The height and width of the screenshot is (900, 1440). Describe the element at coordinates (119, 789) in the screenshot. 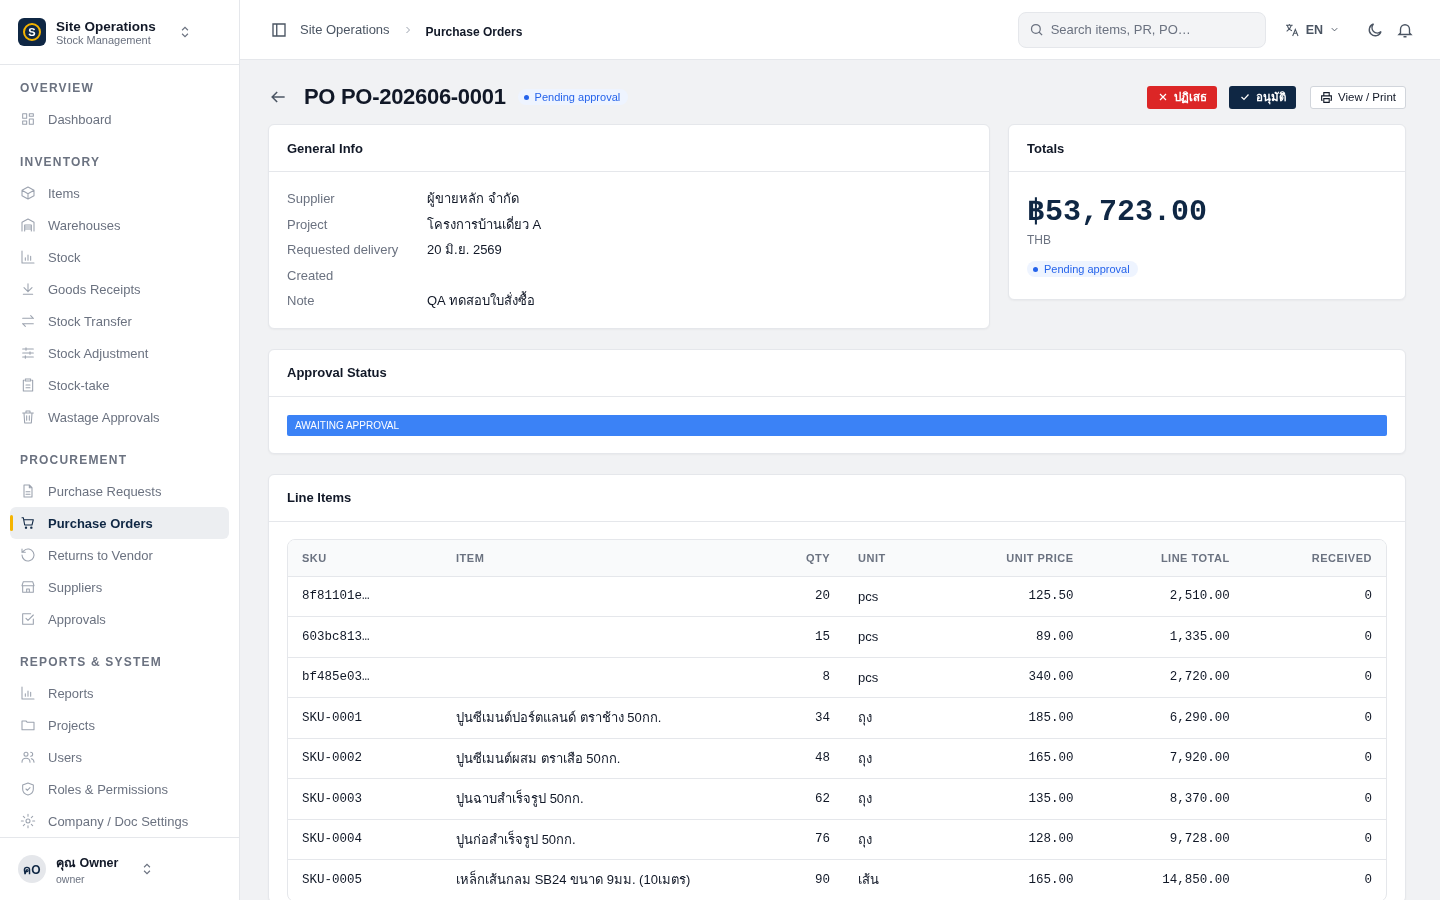

I see `nav-item: Roles & Permissions` at that location.